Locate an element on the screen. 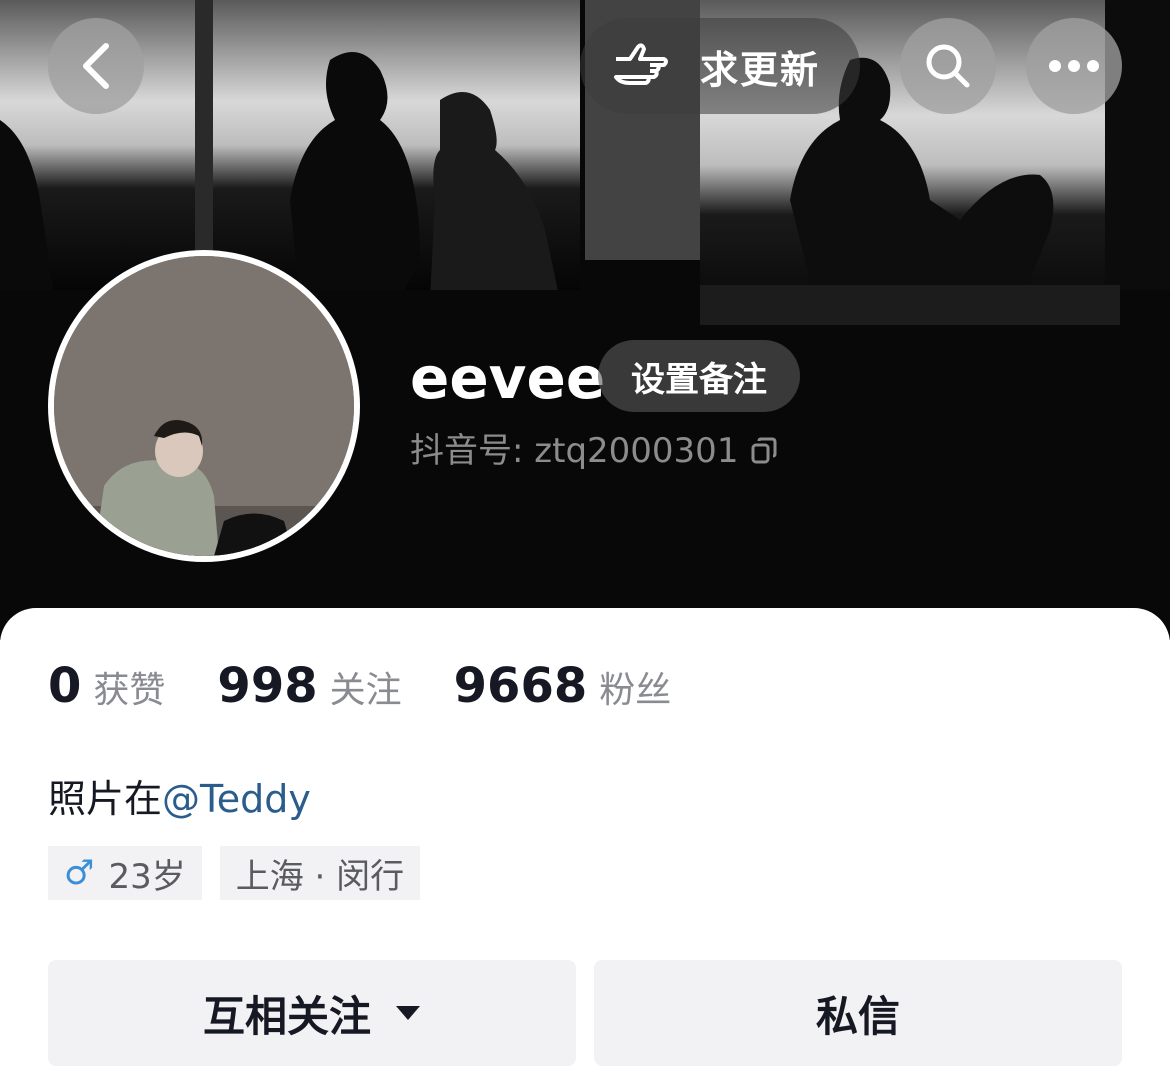  stat-following-value: 998 is located at coordinates (267, 686).